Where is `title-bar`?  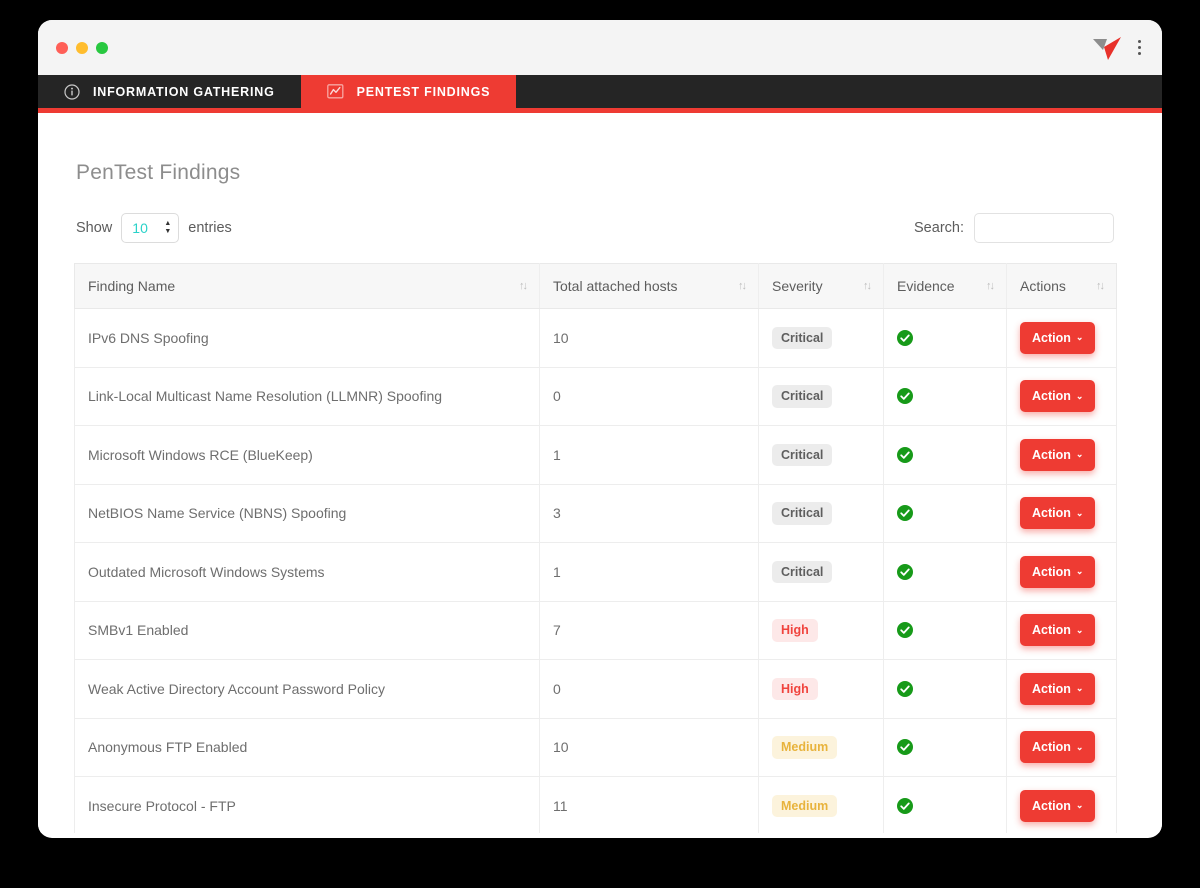 title-bar is located at coordinates (600, 47).